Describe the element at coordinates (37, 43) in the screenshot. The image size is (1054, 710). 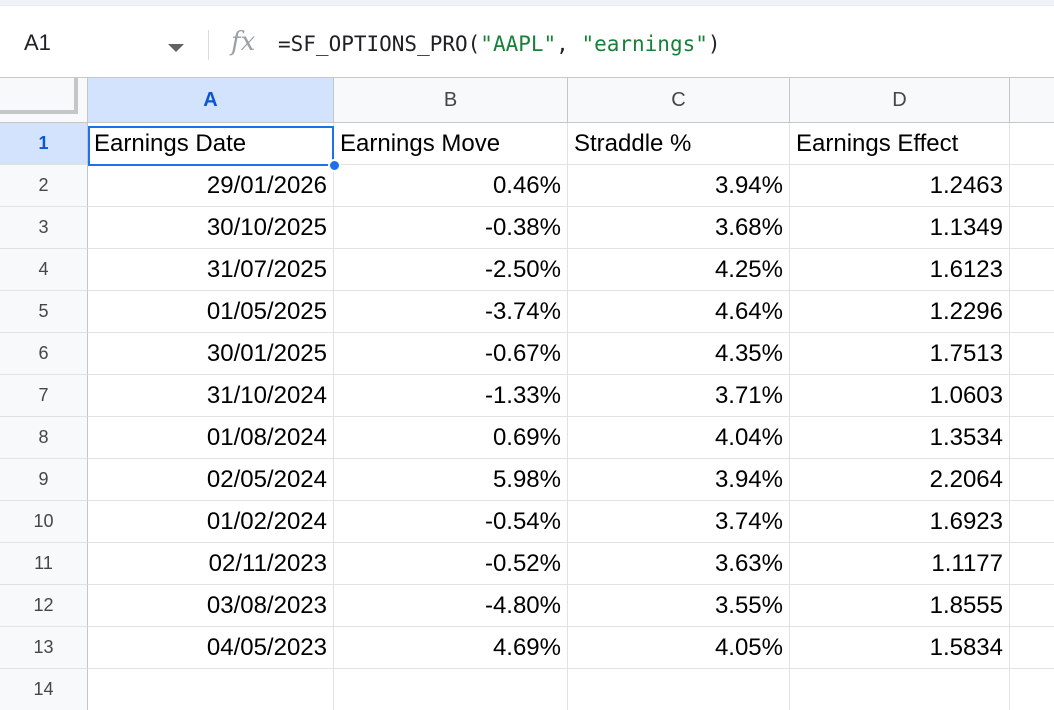
I see `name-box: A1` at that location.